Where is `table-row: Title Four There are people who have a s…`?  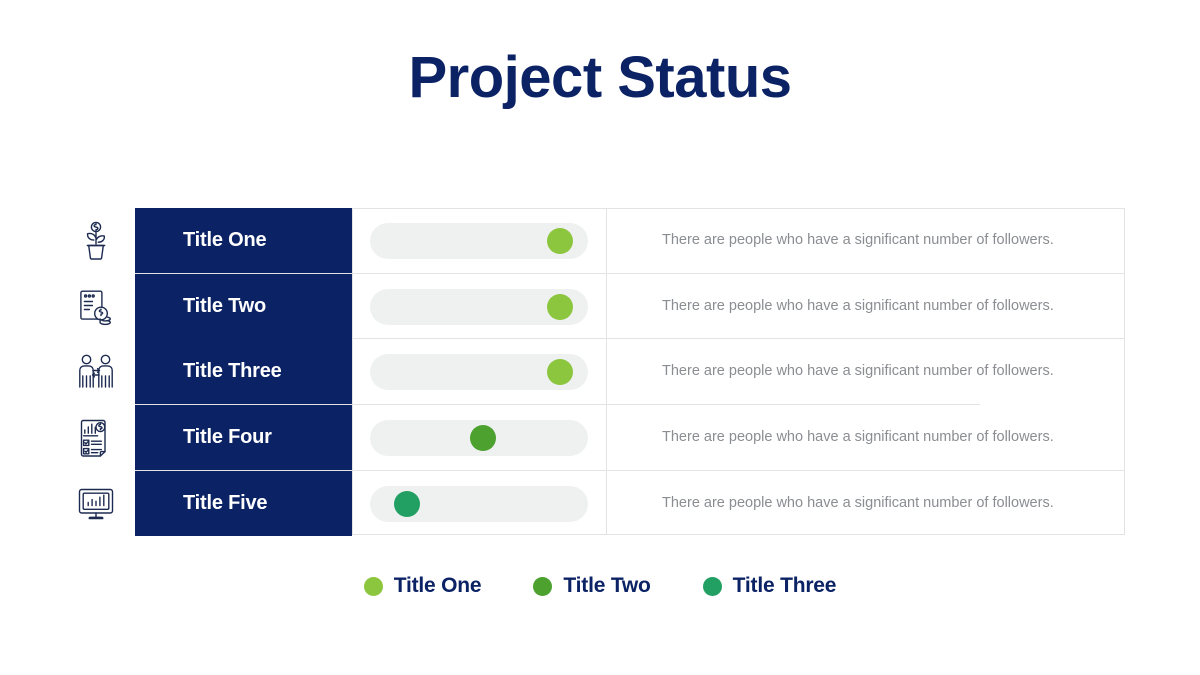
table-row: Title Four There are people who have a s… is located at coordinates (602, 437).